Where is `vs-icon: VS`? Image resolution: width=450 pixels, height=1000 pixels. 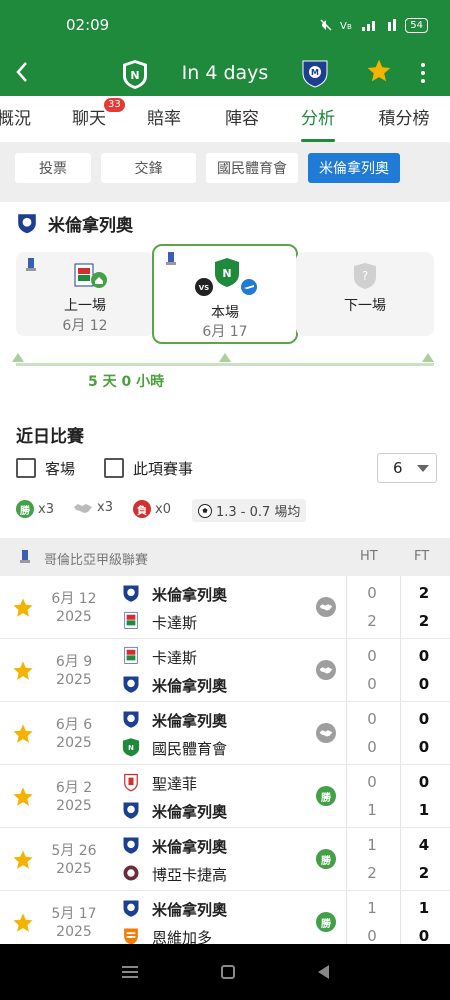
vs-icon: VS is located at coordinates (204, 287).